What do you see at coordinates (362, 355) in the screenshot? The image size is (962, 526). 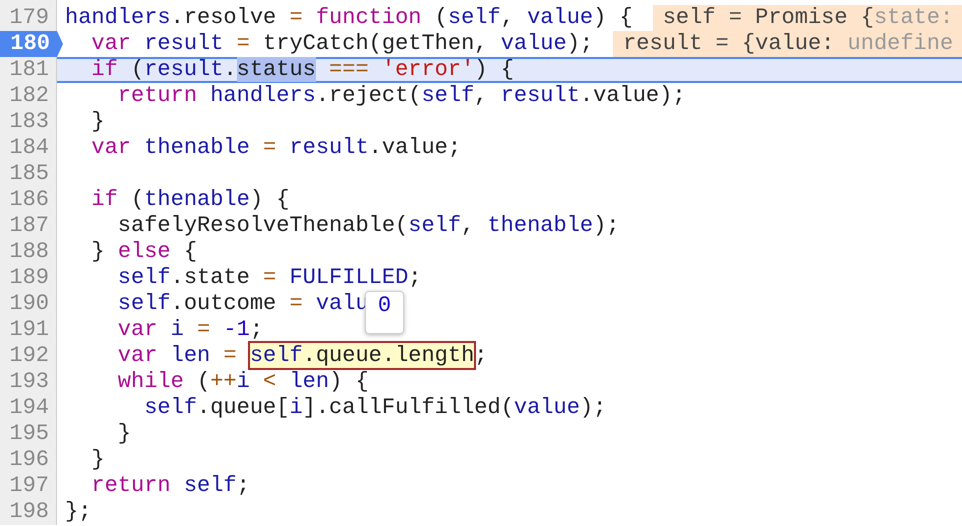 I see `evaluated-expression: self.queue.length` at bounding box center [362, 355].